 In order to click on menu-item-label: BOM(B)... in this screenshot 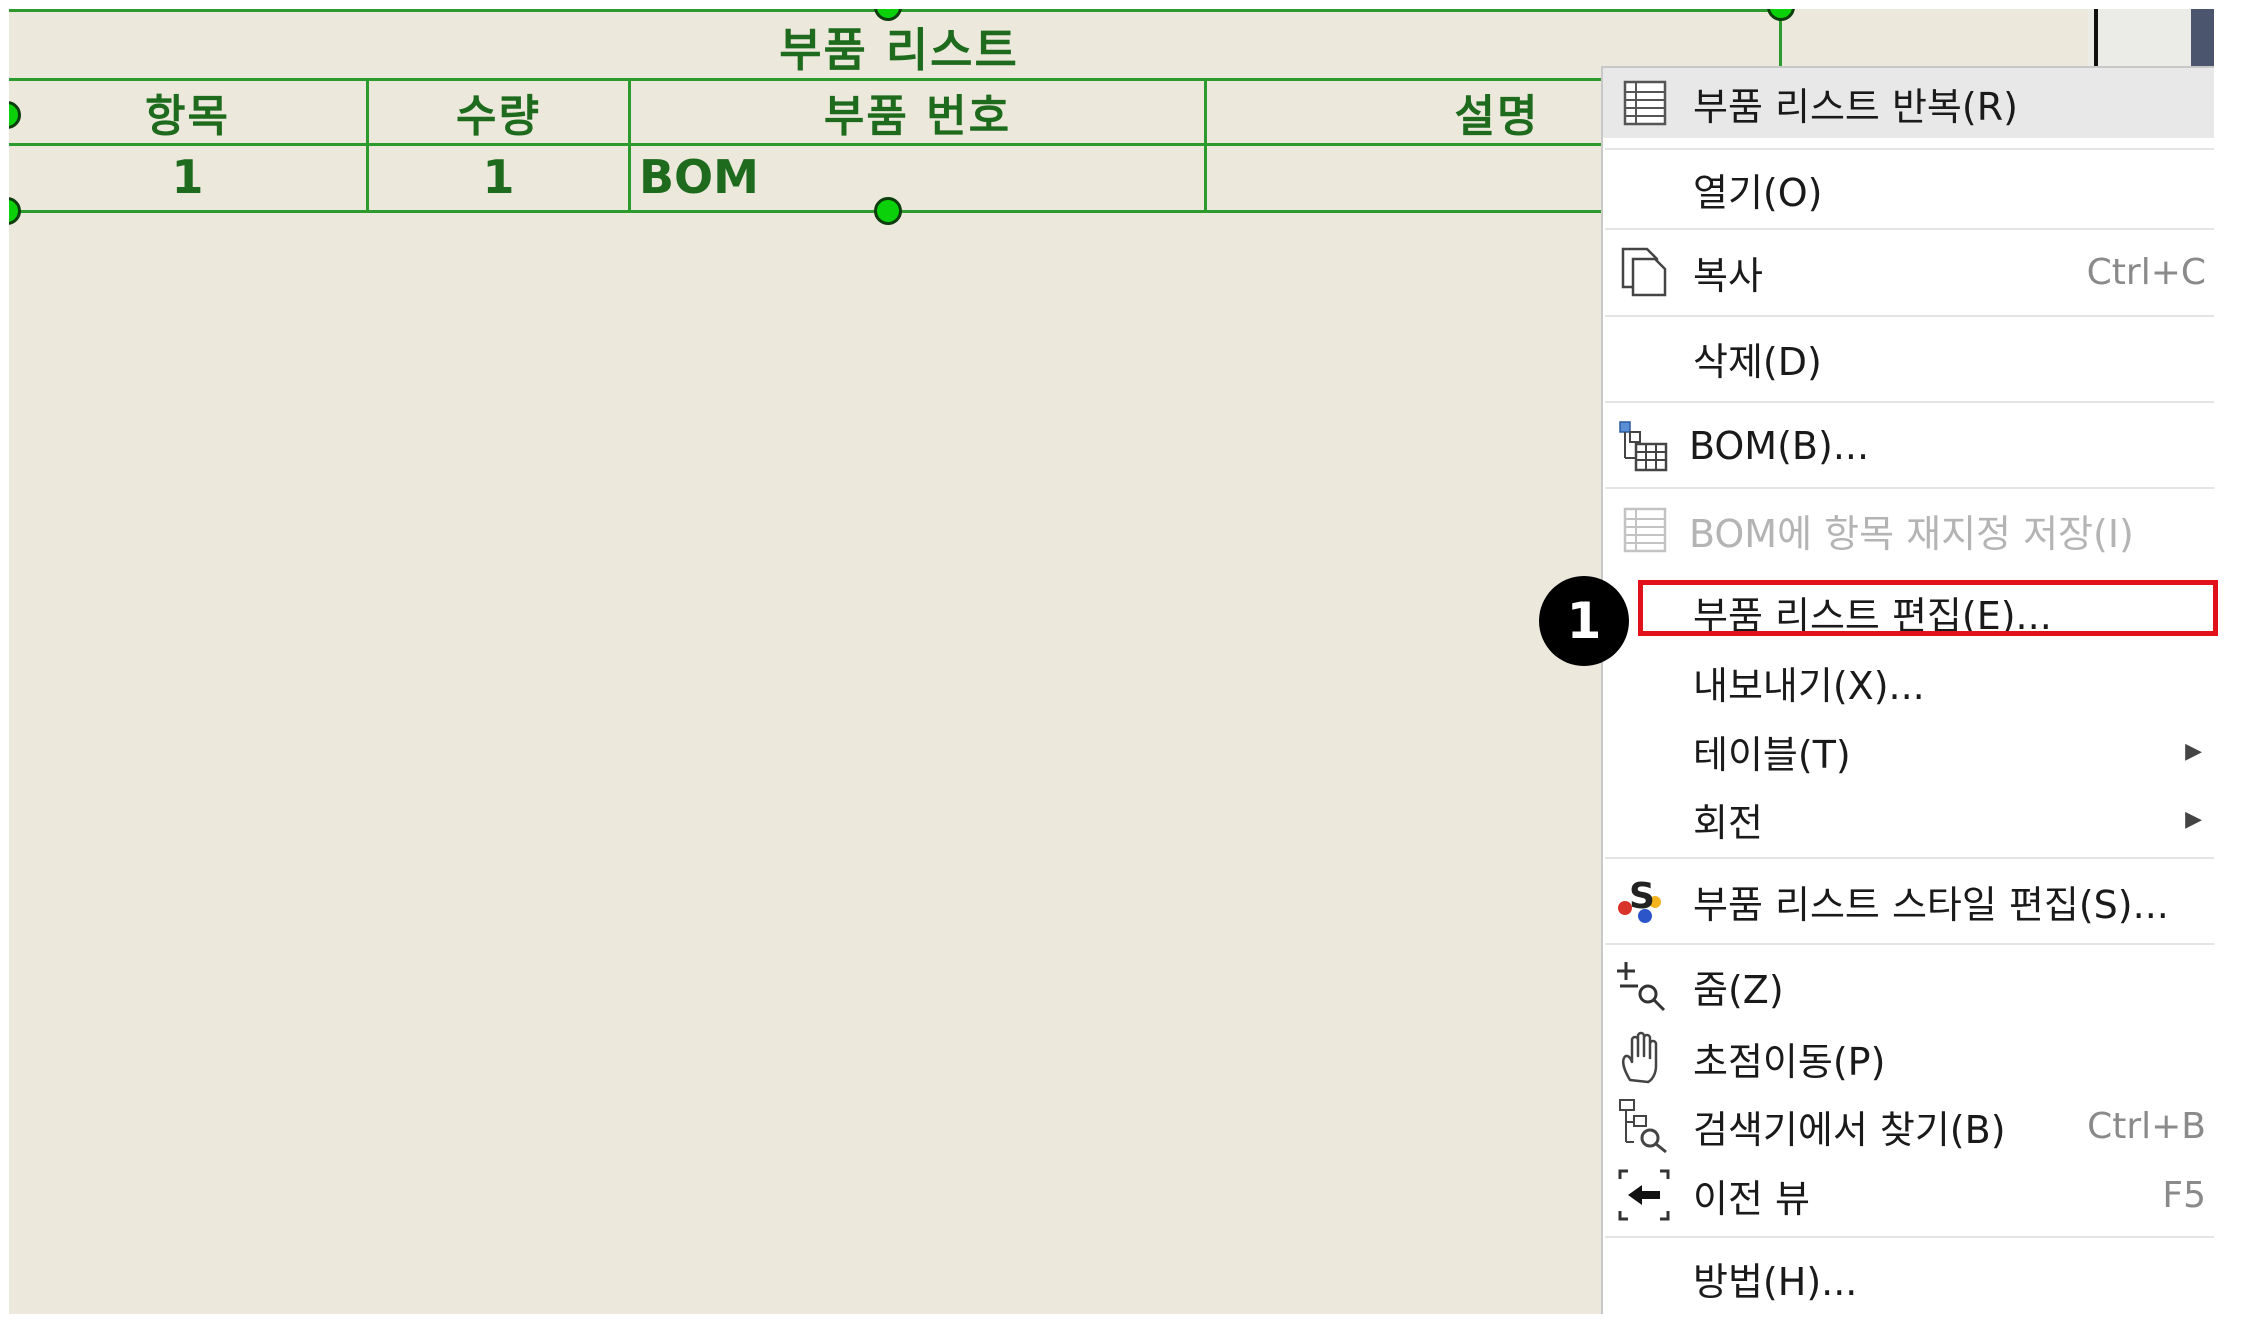, I will do `click(1779, 446)`.